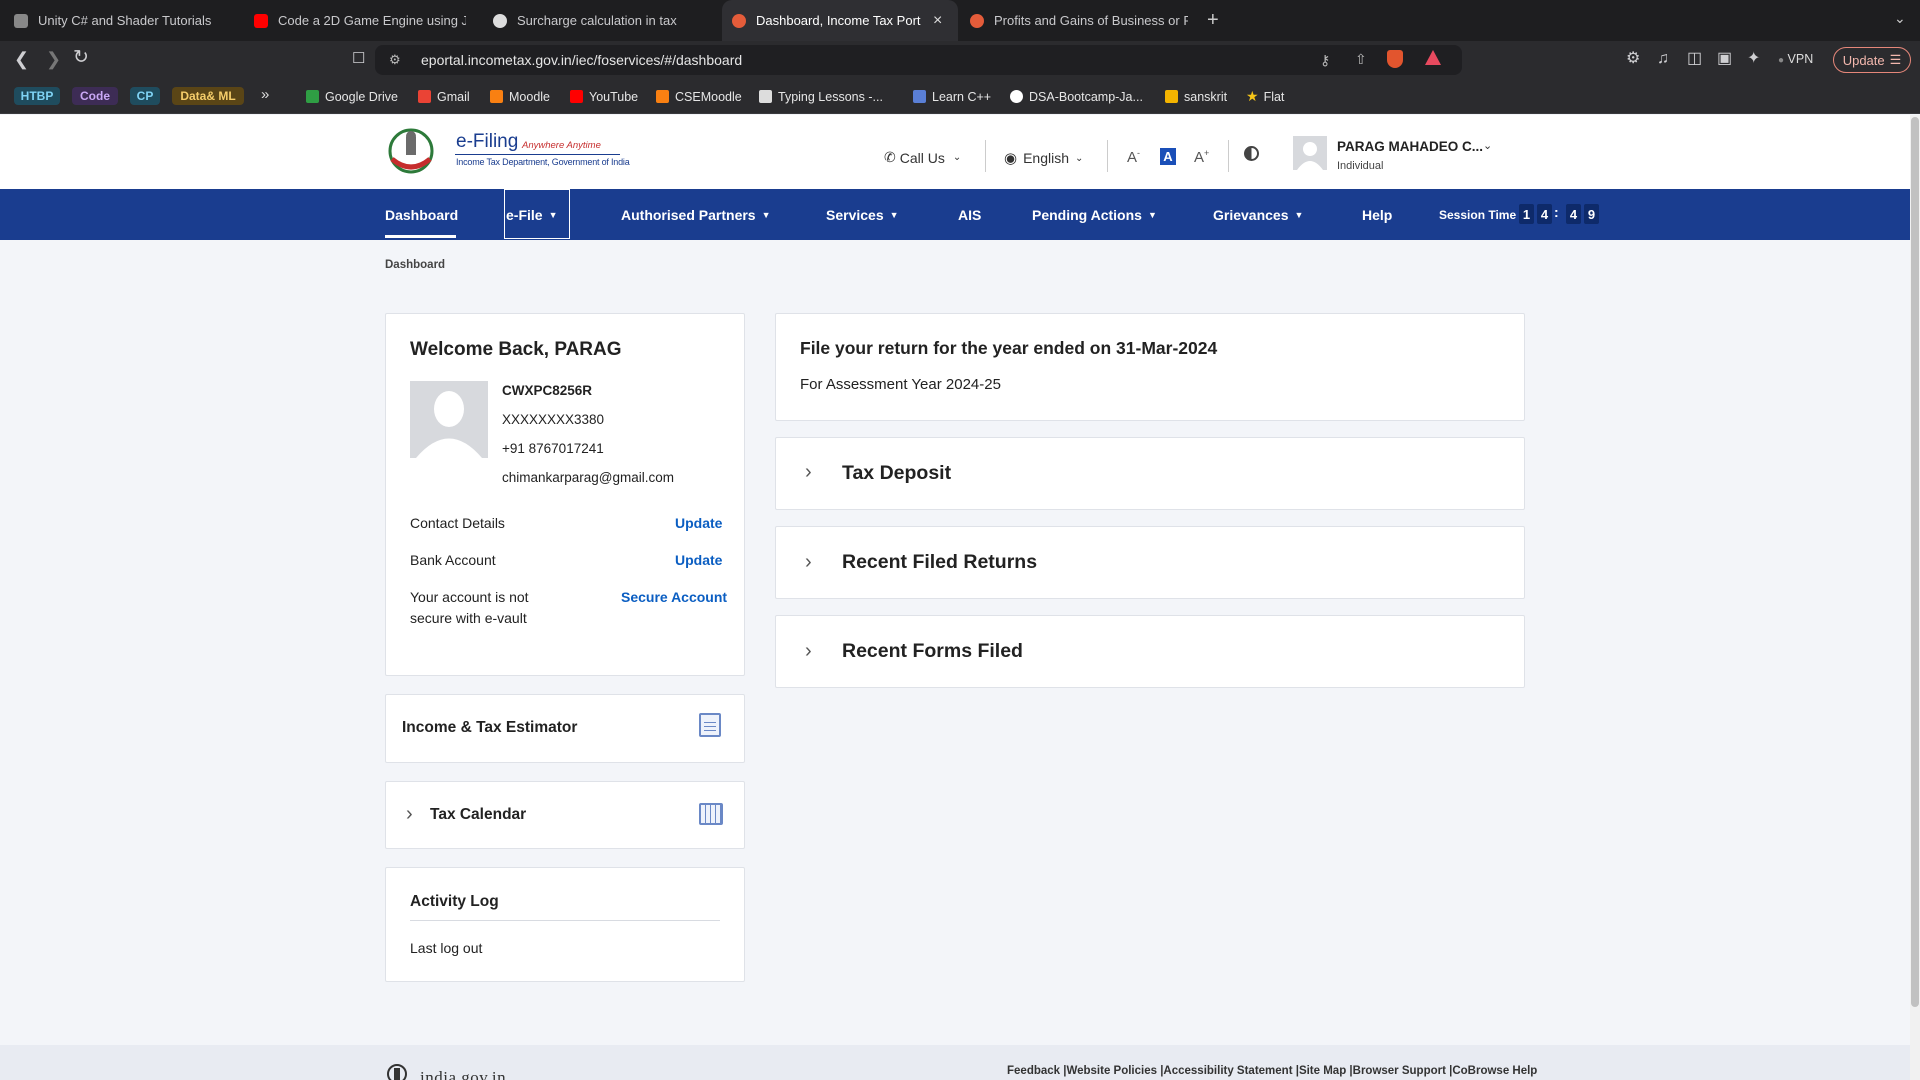 The image size is (1920, 1080). I want to click on bank-account-label: Bank Account, so click(453, 560).